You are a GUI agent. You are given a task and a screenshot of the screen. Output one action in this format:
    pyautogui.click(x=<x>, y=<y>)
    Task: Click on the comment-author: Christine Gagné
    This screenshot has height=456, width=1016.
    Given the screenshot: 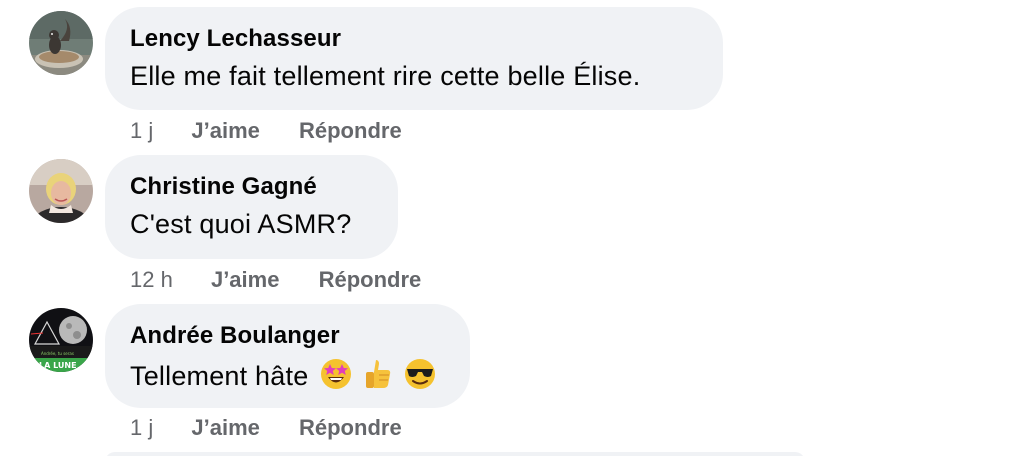 What is the action you would take?
    pyautogui.click(x=223, y=187)
    